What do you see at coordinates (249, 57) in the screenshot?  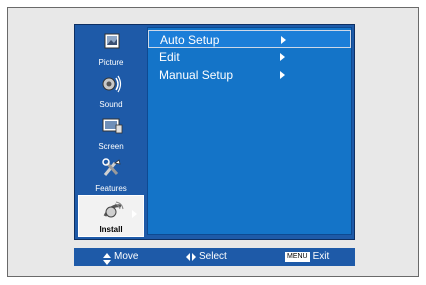 I see `menu-item-edit: Edit` at bounding box center [249, 57].